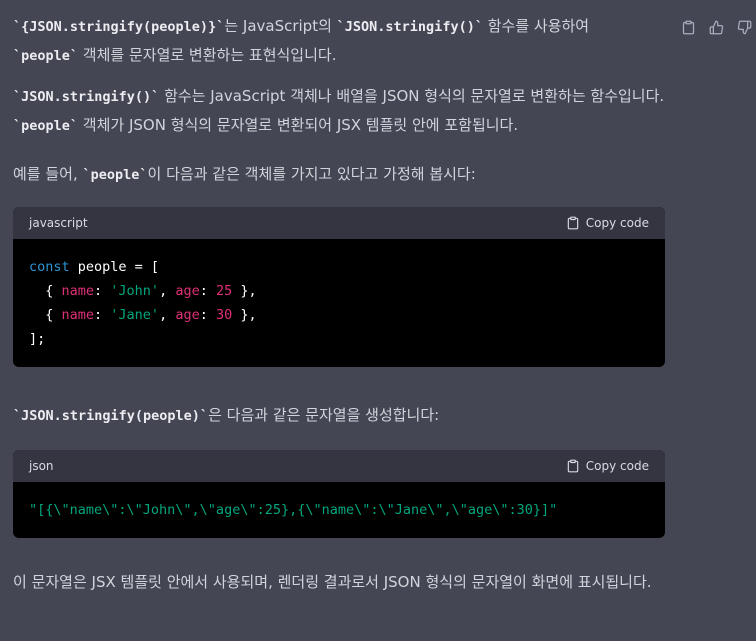 The image size is (756, 641). I want to click on message-actions, so click(716, 27).